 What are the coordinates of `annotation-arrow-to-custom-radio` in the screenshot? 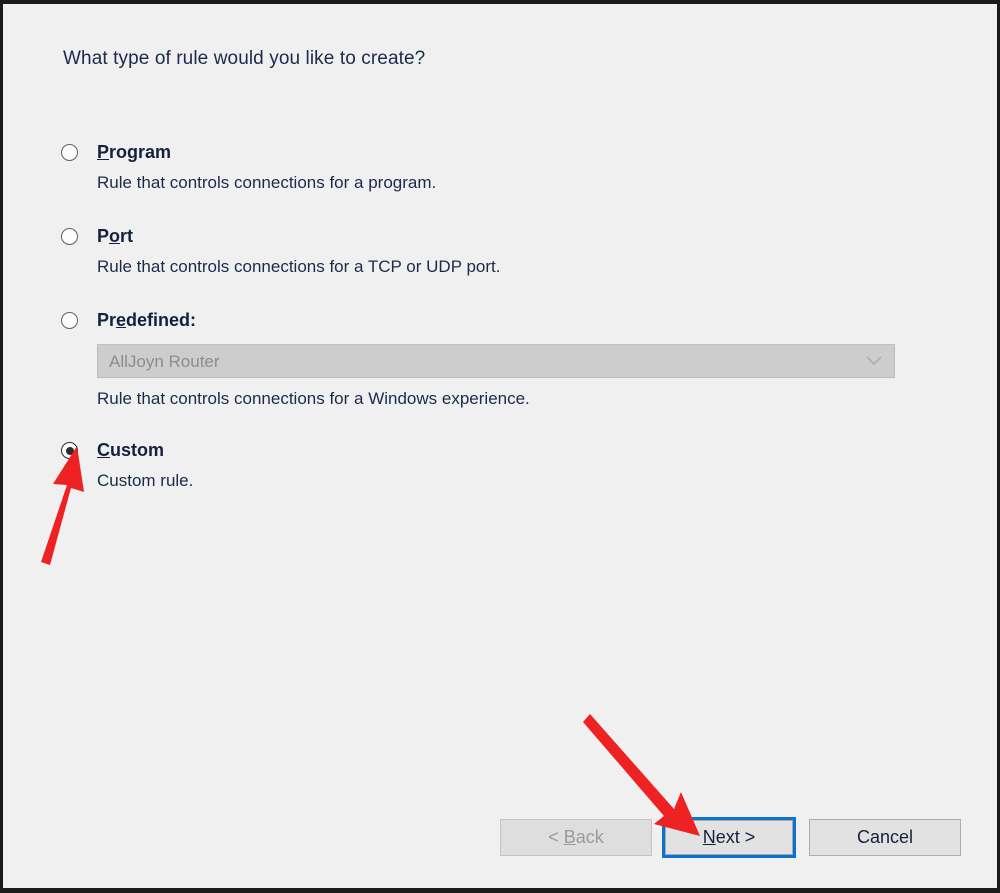 It's located at (63, 506).